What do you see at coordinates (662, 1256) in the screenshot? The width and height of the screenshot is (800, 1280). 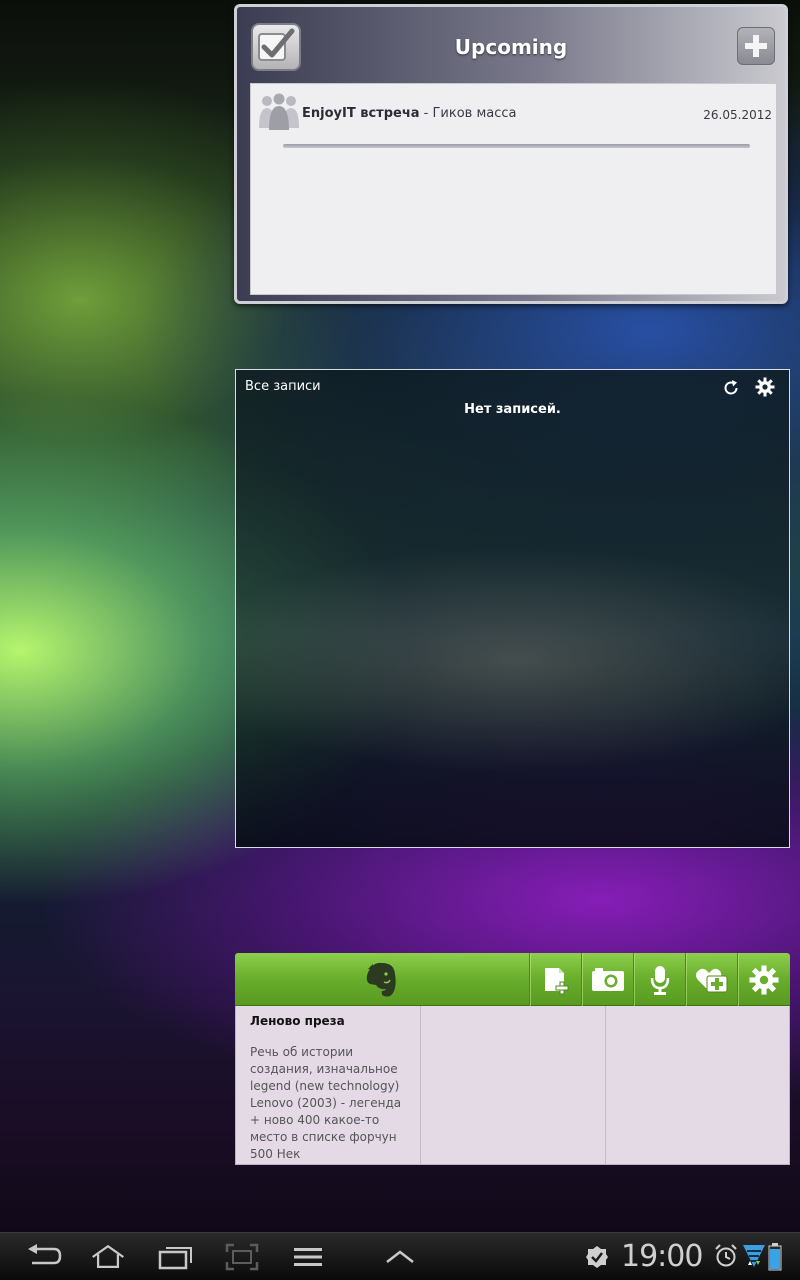 I see `status-clock: 19:00` at bounding box center [662, 1256].